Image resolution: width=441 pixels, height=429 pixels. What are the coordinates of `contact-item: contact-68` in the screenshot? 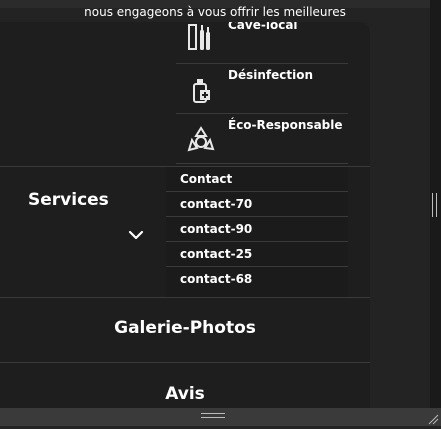 It's located at (257, 279).